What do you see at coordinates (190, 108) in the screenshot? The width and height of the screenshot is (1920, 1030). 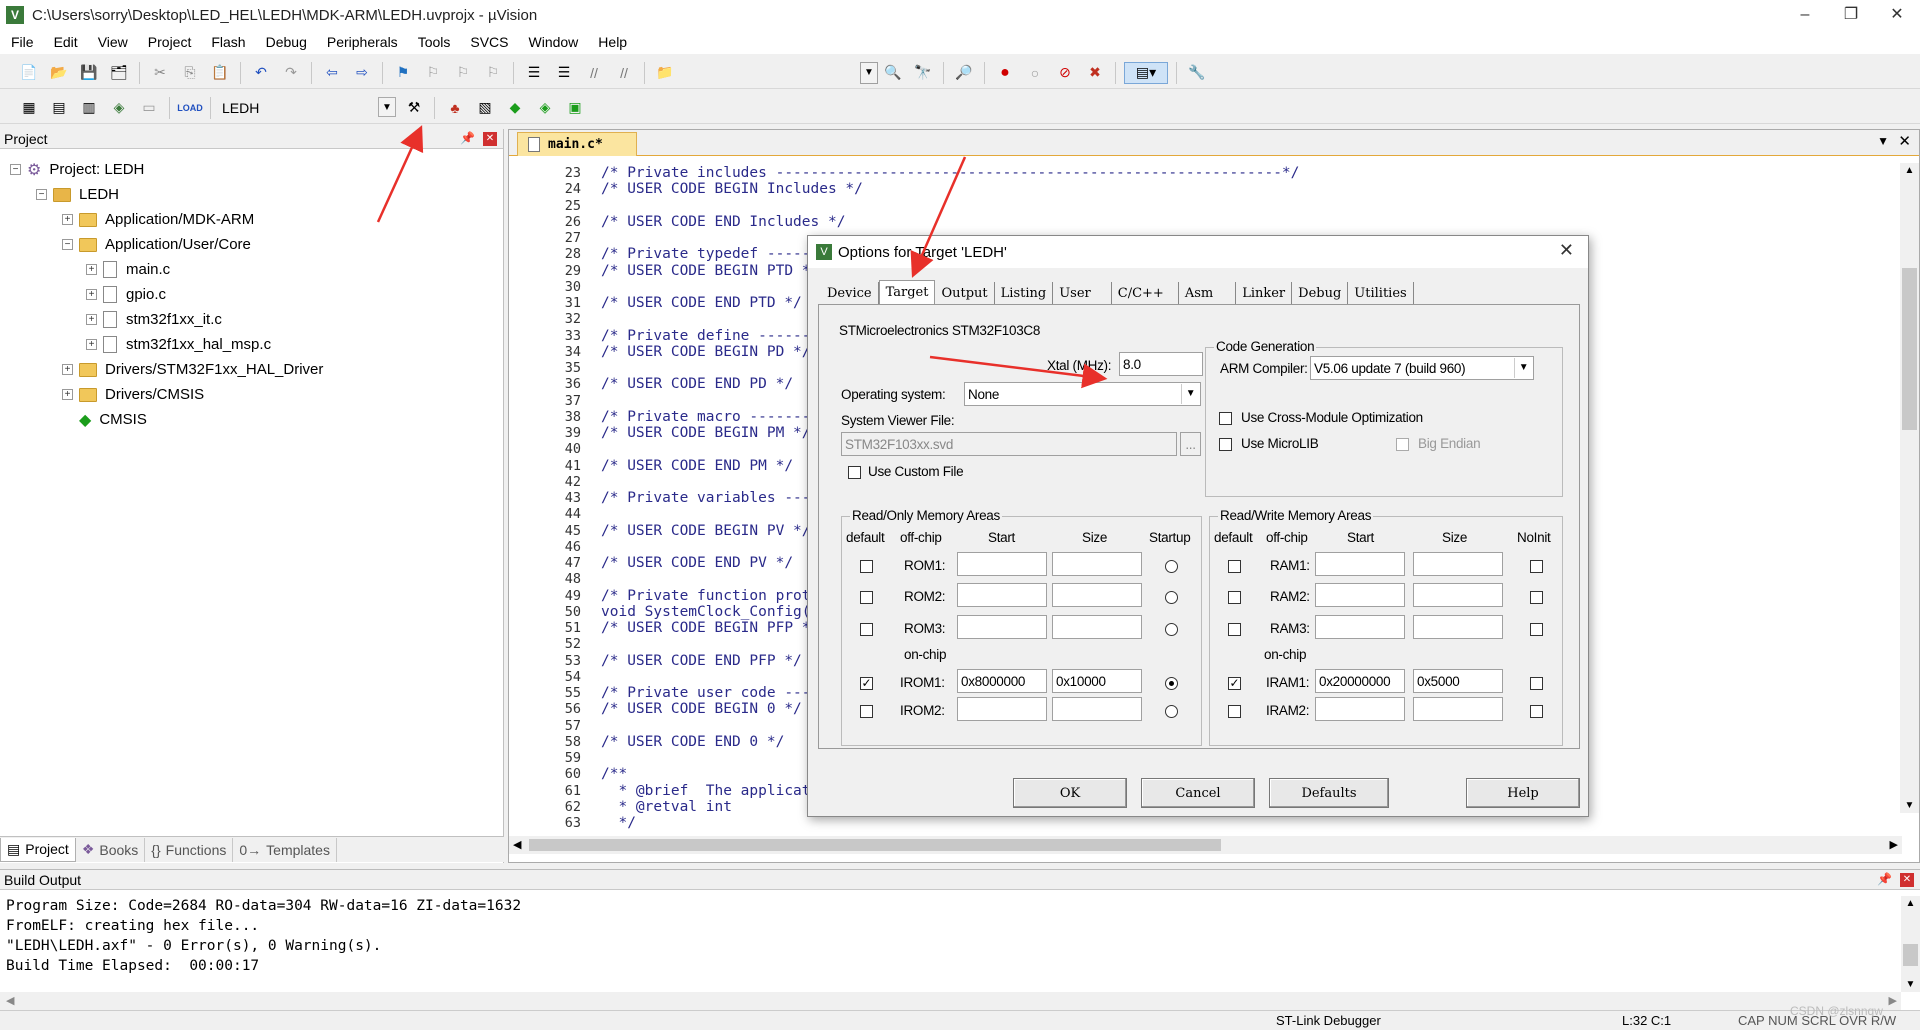 I see `load-icon: LOAD` at bounding box center [190, 108].